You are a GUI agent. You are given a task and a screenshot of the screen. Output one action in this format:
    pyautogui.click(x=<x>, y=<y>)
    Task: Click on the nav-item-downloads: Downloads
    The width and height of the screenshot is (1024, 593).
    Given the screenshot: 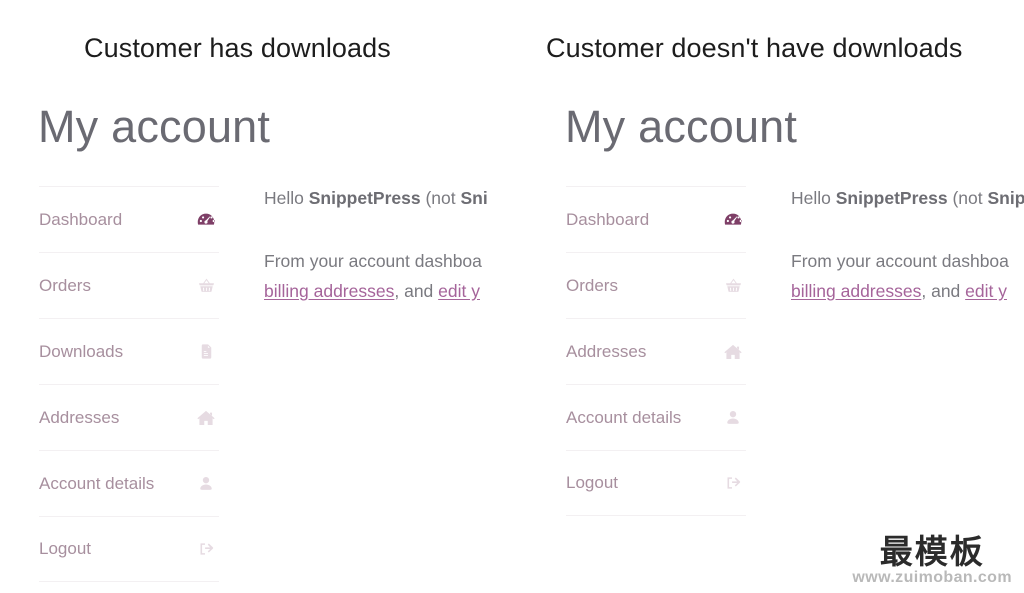 What is the action you would take?
    pyautogui.click(x=129, y=351)
    